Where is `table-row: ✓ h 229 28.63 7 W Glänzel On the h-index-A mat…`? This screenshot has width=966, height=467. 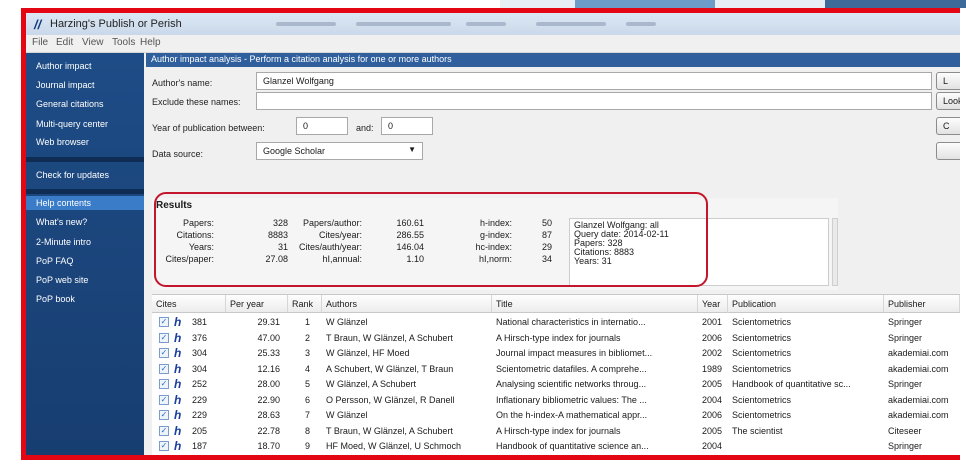
table-row: ✓ h 229 28.63 7 W Glänzel On the h-index-A mat… is located at coordinates (556, 415).